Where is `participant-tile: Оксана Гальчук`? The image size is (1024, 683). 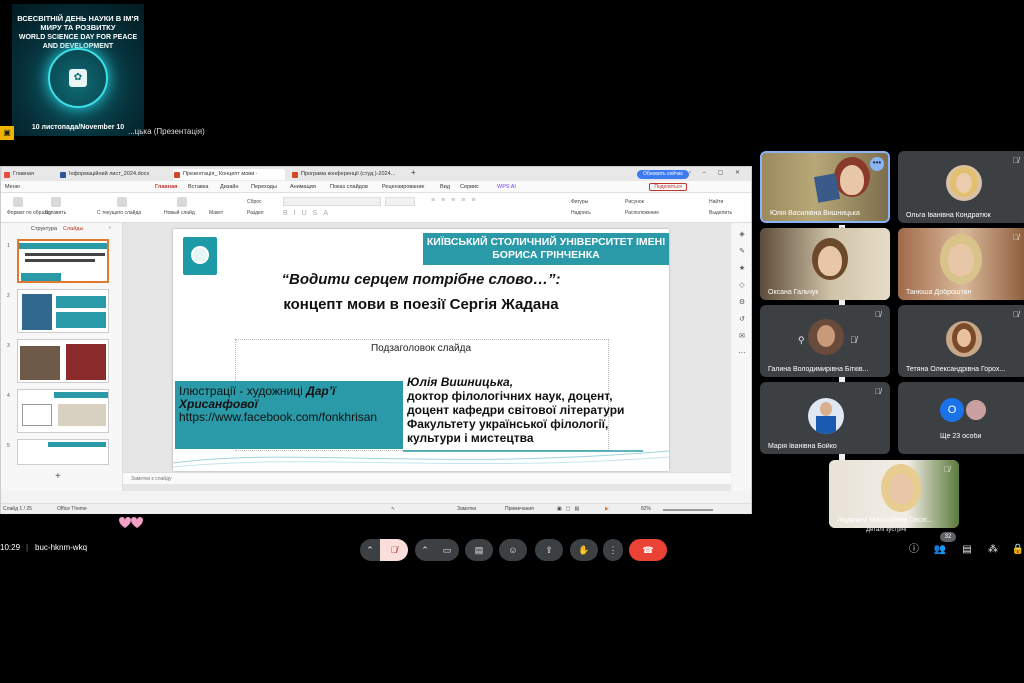
participant-tile: Оксана Гальчук is located at coordinates (825, 264).